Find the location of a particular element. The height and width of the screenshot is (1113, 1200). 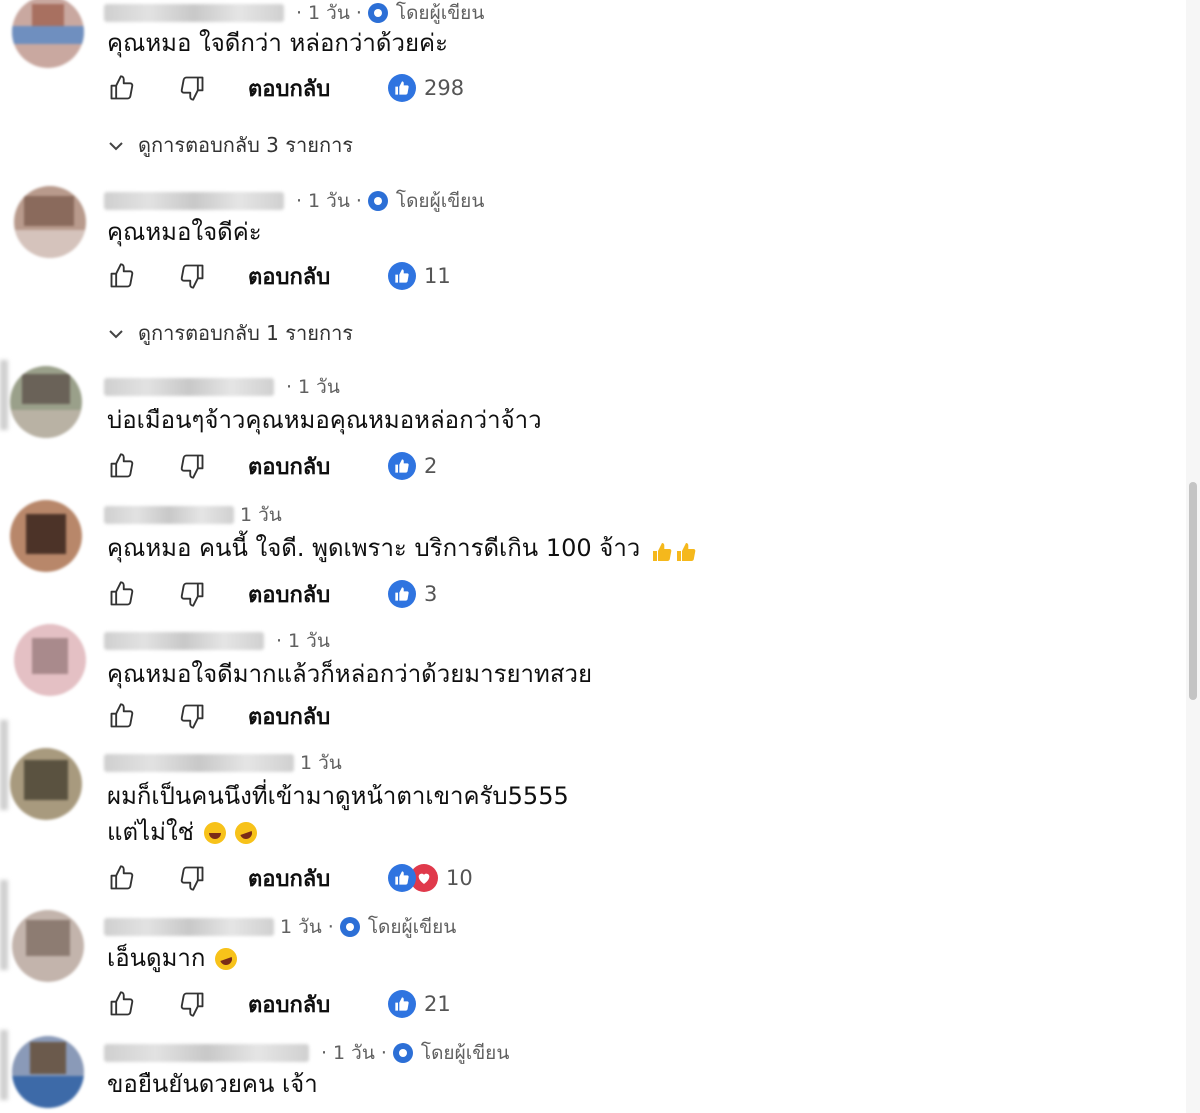

laughing-emoji-icon is located at coordinates (214, 833).